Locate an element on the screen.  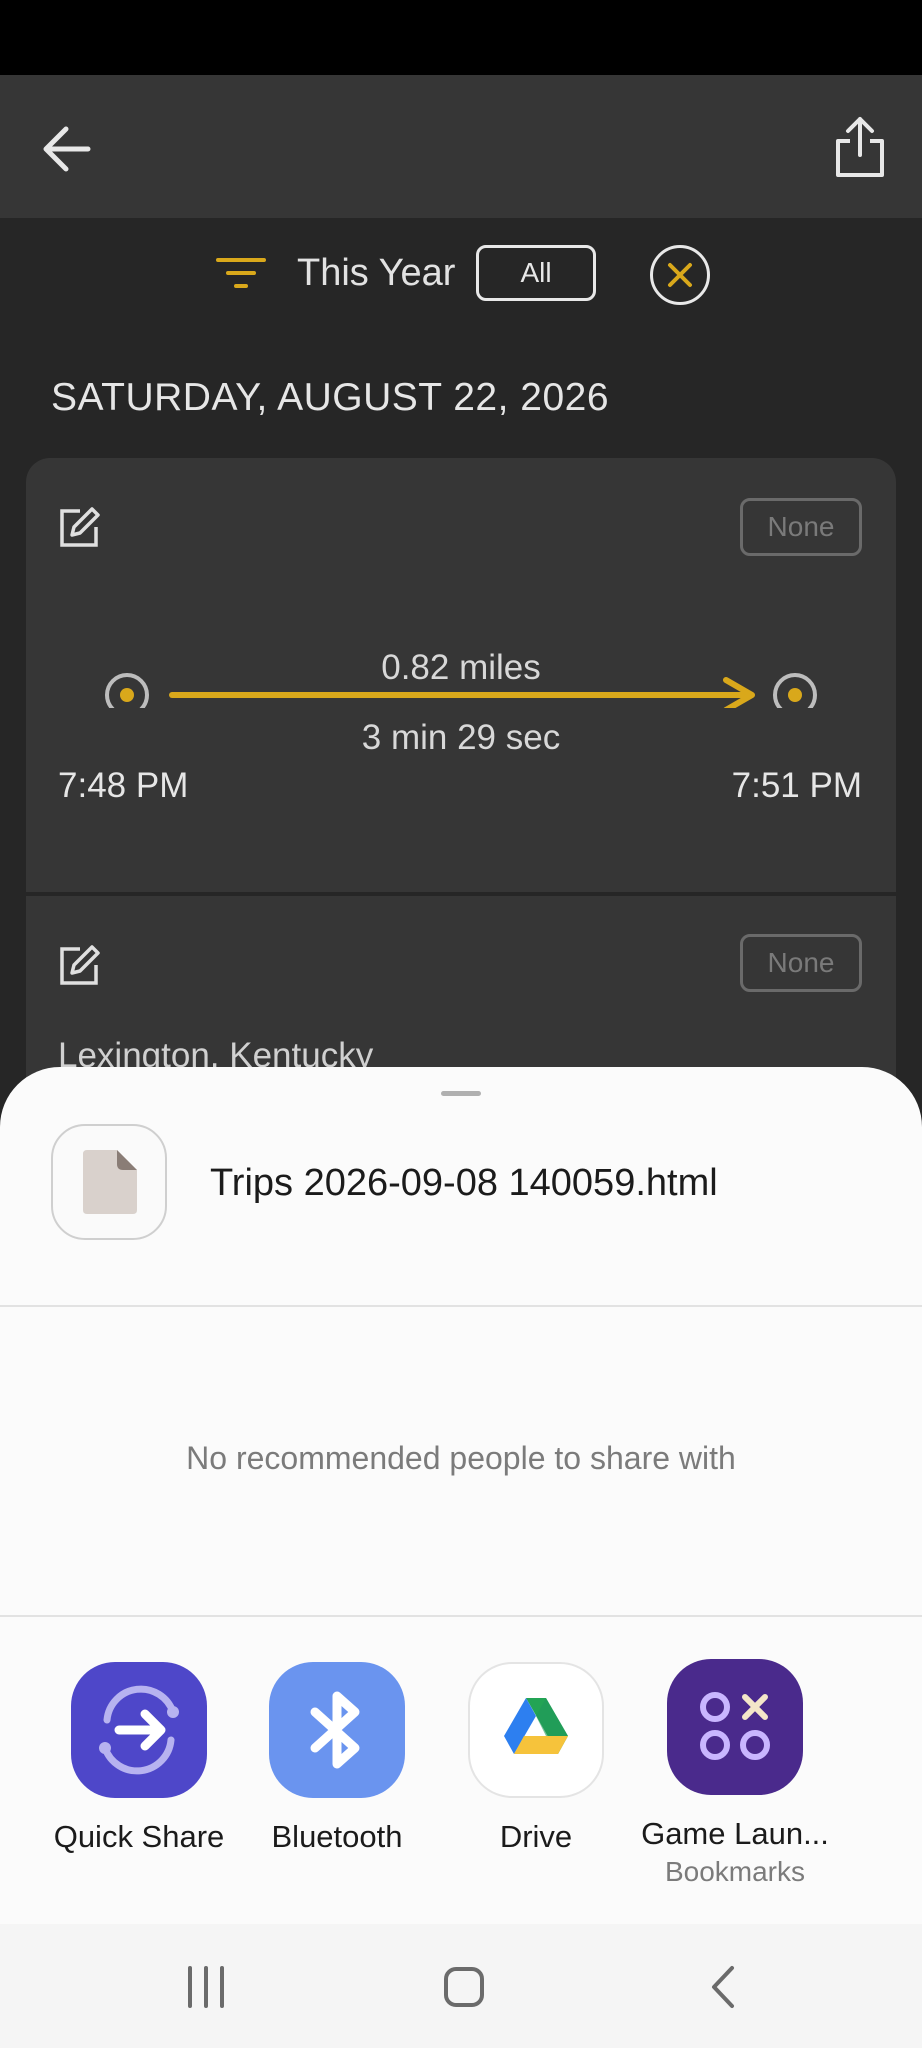
file-name: Trips 2026-09-08 140059.html is located at coordinates (464, 1183).